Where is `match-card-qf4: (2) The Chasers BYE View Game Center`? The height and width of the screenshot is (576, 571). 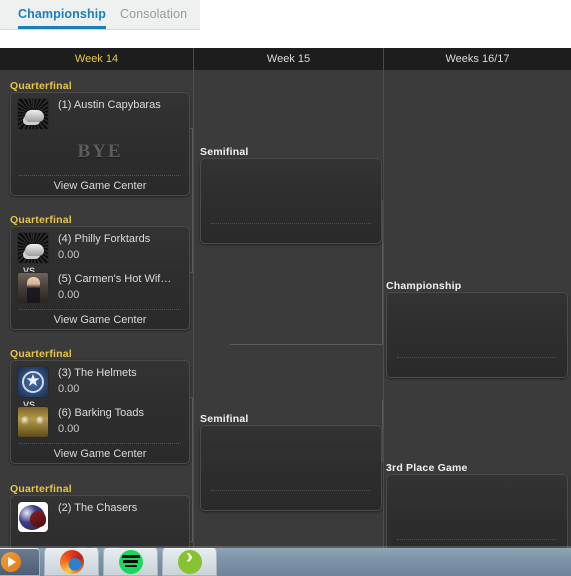
match-card-qf4: (2) The Chasers BYE View Game Center is located at coordinates (100, 521).